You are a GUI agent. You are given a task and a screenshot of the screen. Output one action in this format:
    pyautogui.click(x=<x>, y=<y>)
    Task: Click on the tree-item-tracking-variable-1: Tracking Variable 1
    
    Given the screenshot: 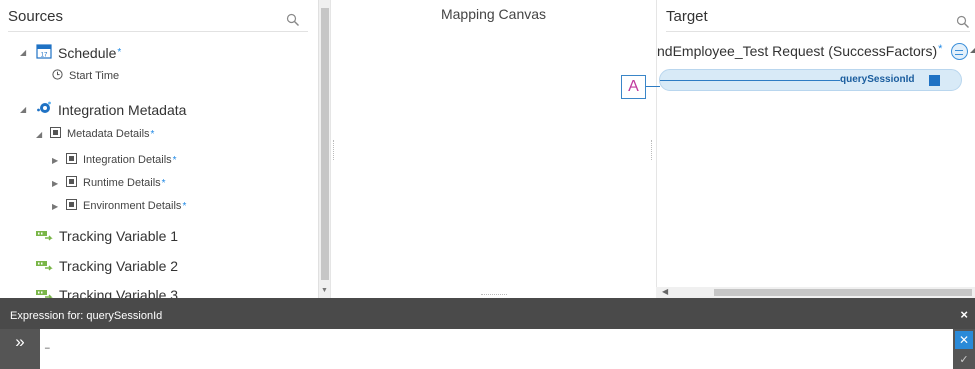 What is the action you would take?
    pyautogui.click(x=107, y=236)
    